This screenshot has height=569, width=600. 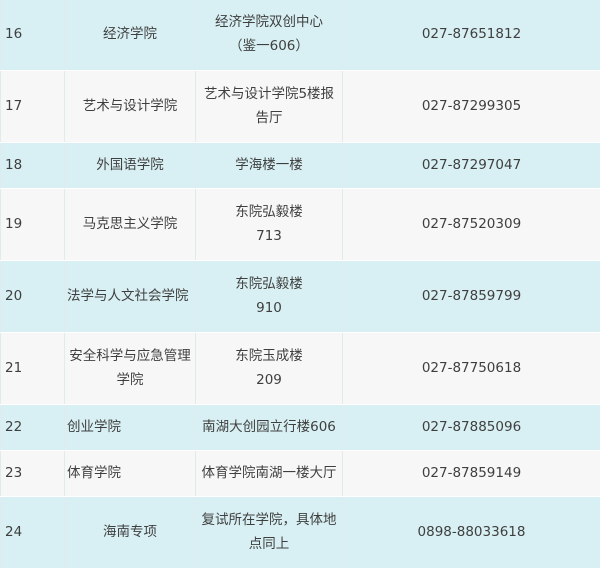 What do you see at coordinates (471, 532) in the screenshot?
I see `phone-number: 0898-88033618` at bounding box center [471, 532].